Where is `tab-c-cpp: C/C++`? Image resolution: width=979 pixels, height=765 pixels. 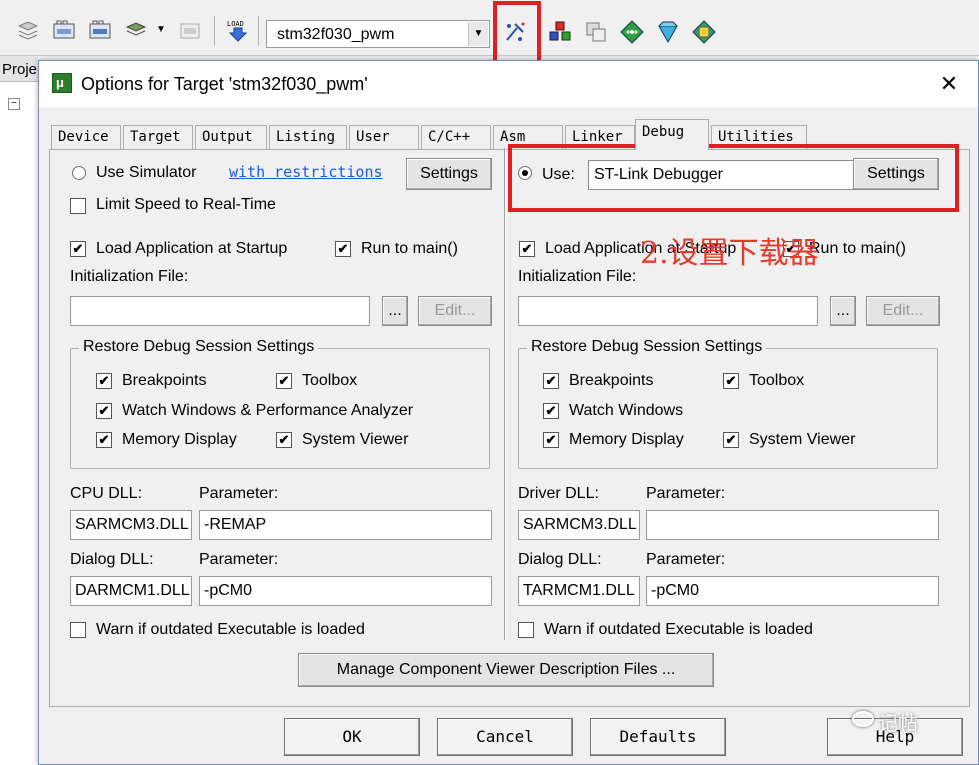
tab-c-cpp: C/C++ is located at coordinates (456, 137).